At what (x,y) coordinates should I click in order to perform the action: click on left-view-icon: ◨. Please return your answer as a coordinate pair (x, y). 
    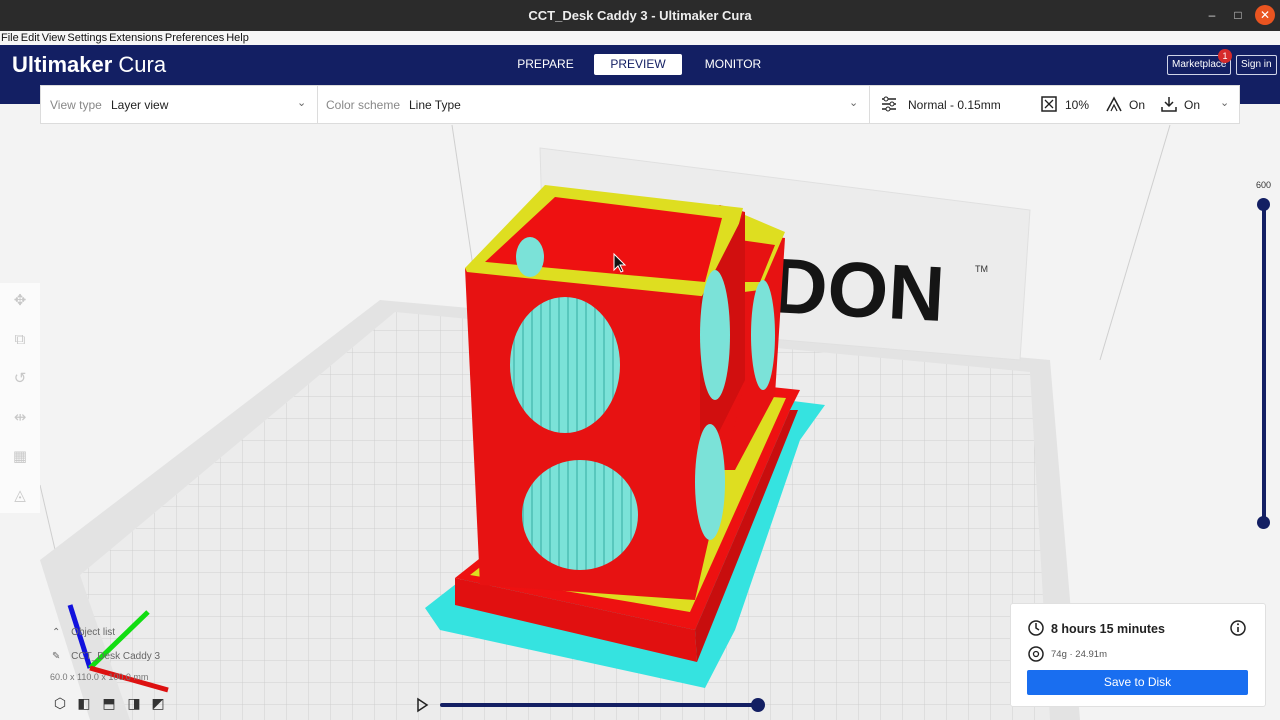
    Looking at the image, I should click on (134, 703).